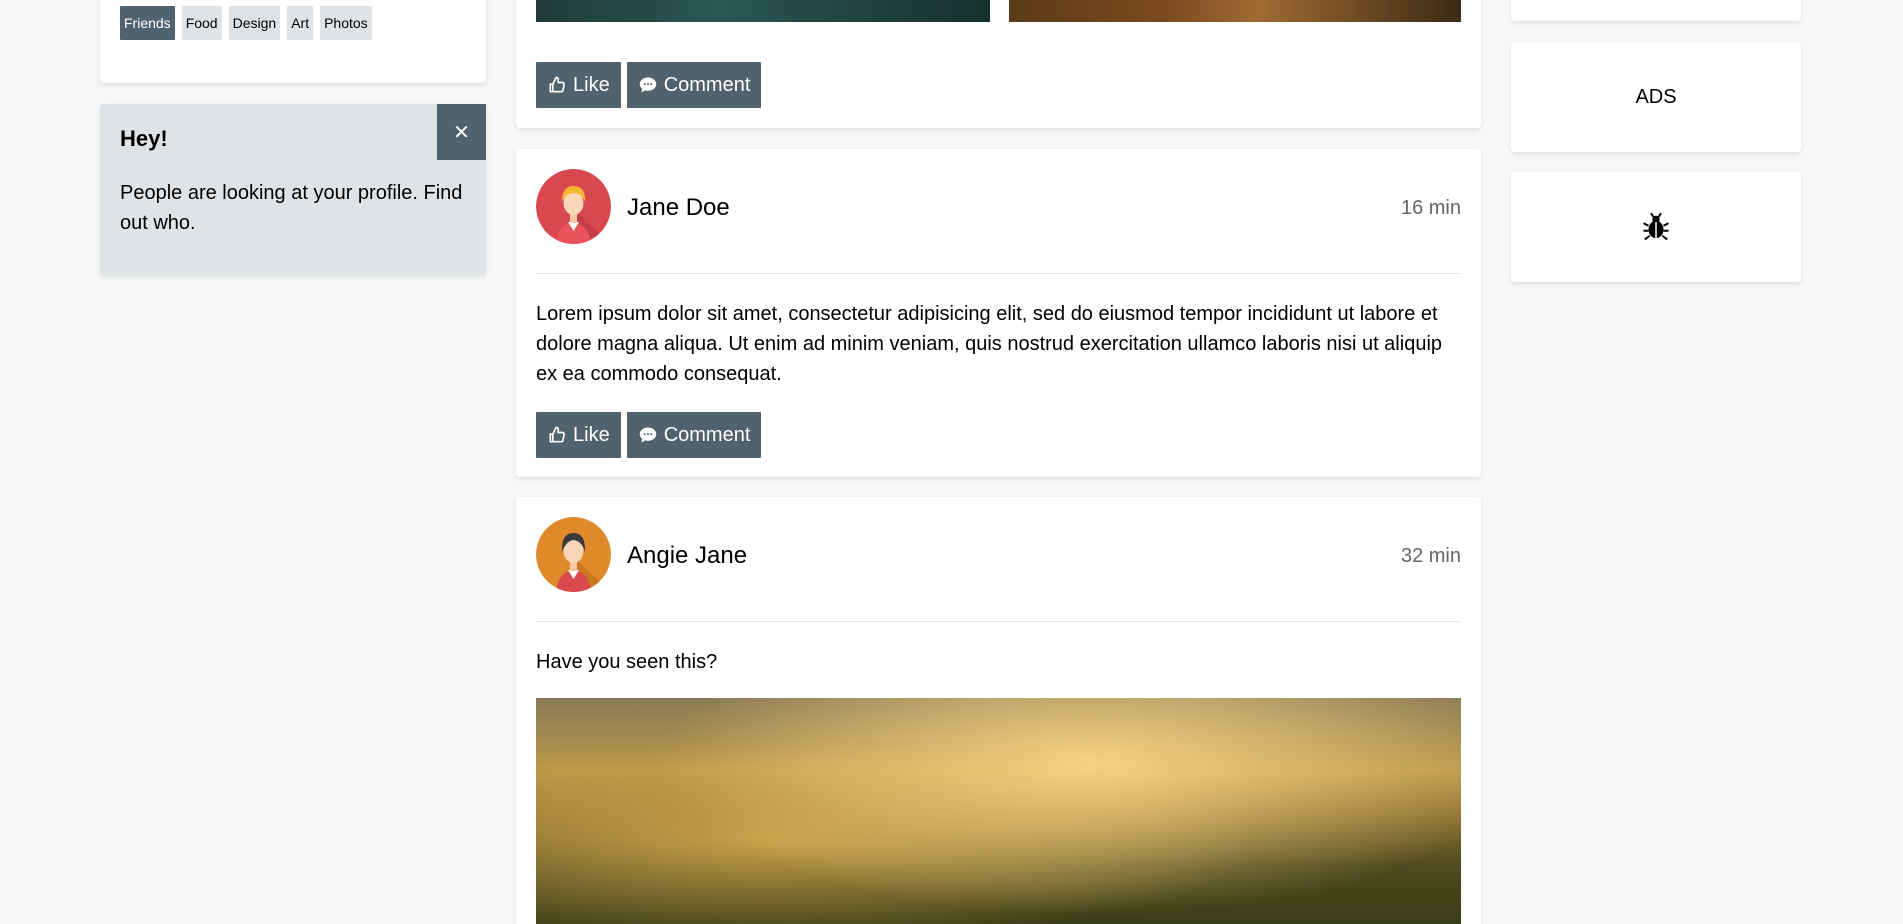 Image resolution: width=1903 pixels, height=924 pixels. I want to click on post-header: Angie Jane 32 min, so click(998, 554).